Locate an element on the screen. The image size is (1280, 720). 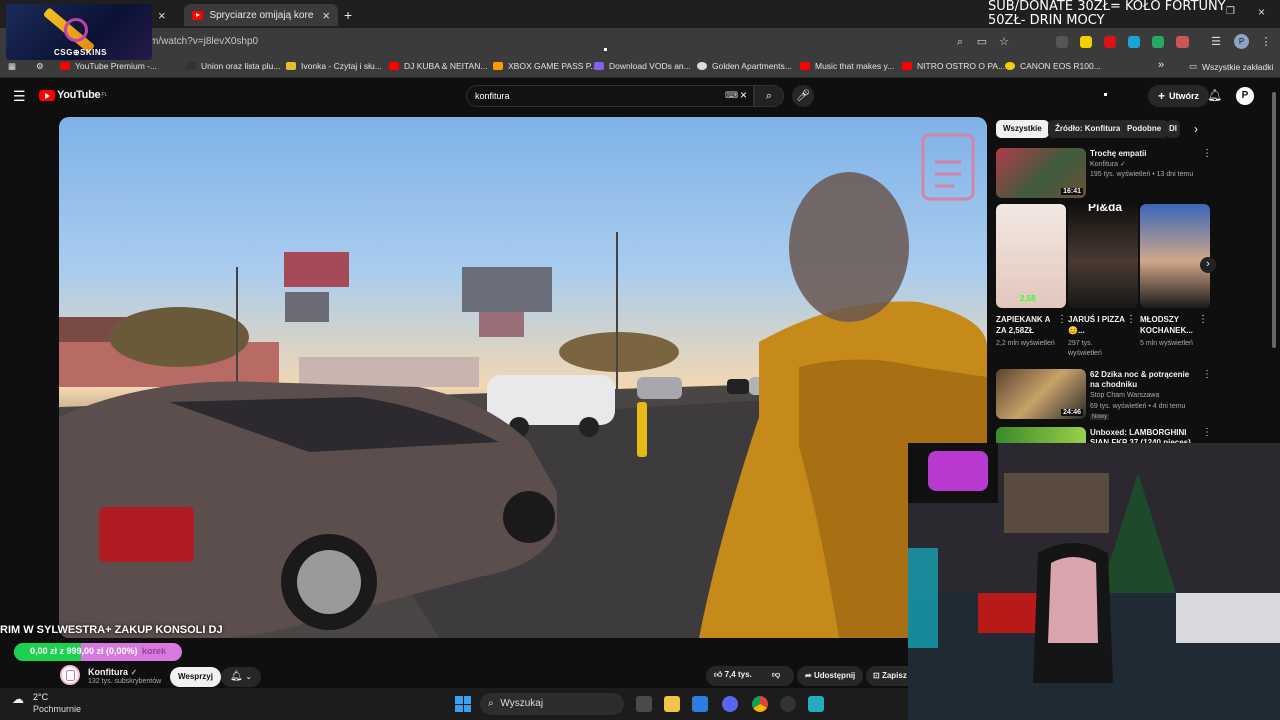
short-thumbnail: Pi&da is located at coordinates (1103, 256).